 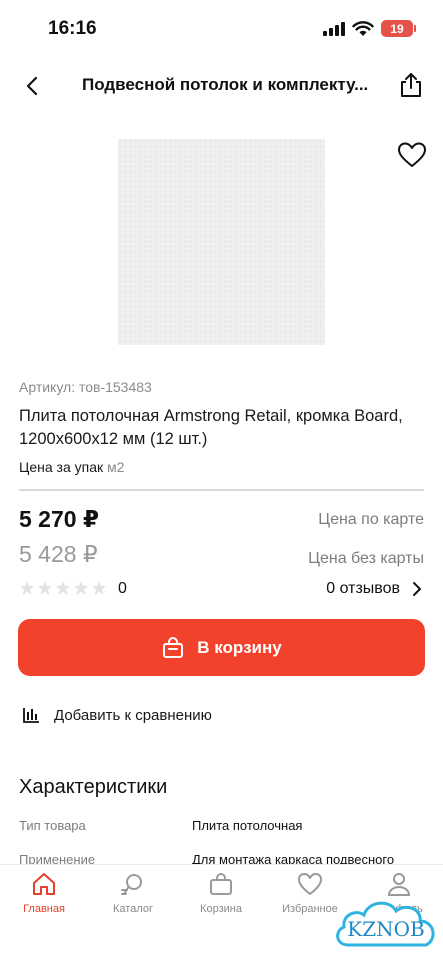 What do you see at coordinates (59, 519) in the screenshot?
I see `price-card: 5 270 ₽` at bounding box center [59, 519].